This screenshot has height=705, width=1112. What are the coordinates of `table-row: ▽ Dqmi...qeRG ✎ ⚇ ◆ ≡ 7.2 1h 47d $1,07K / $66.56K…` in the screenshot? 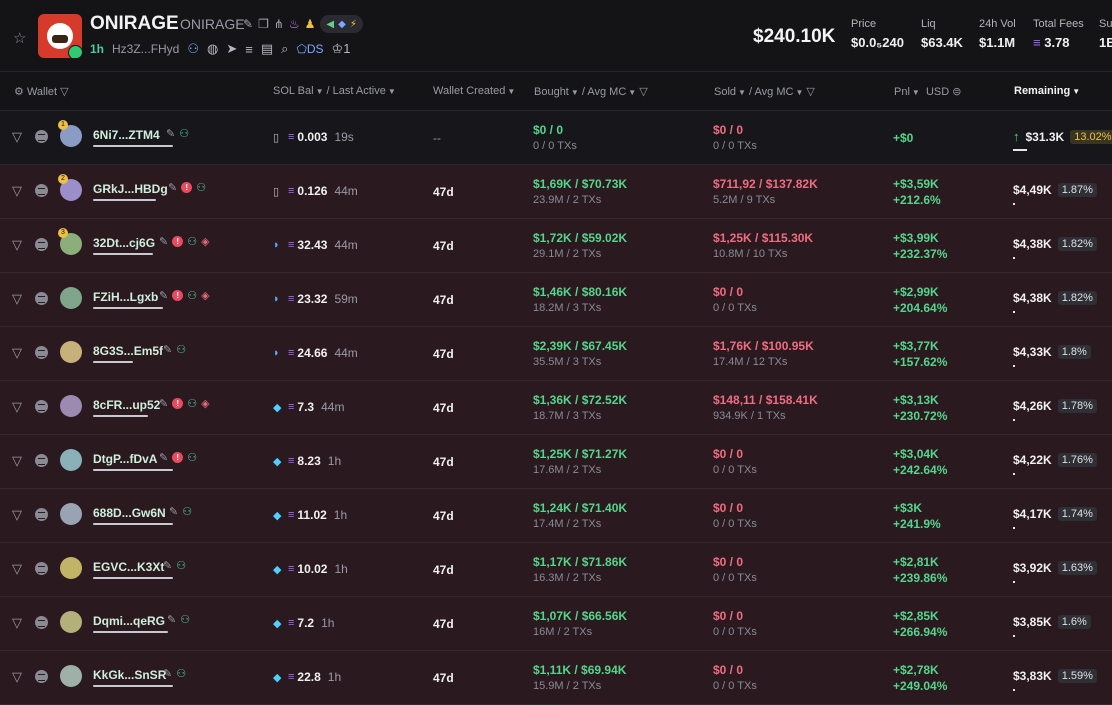 It's located at (556, 624).